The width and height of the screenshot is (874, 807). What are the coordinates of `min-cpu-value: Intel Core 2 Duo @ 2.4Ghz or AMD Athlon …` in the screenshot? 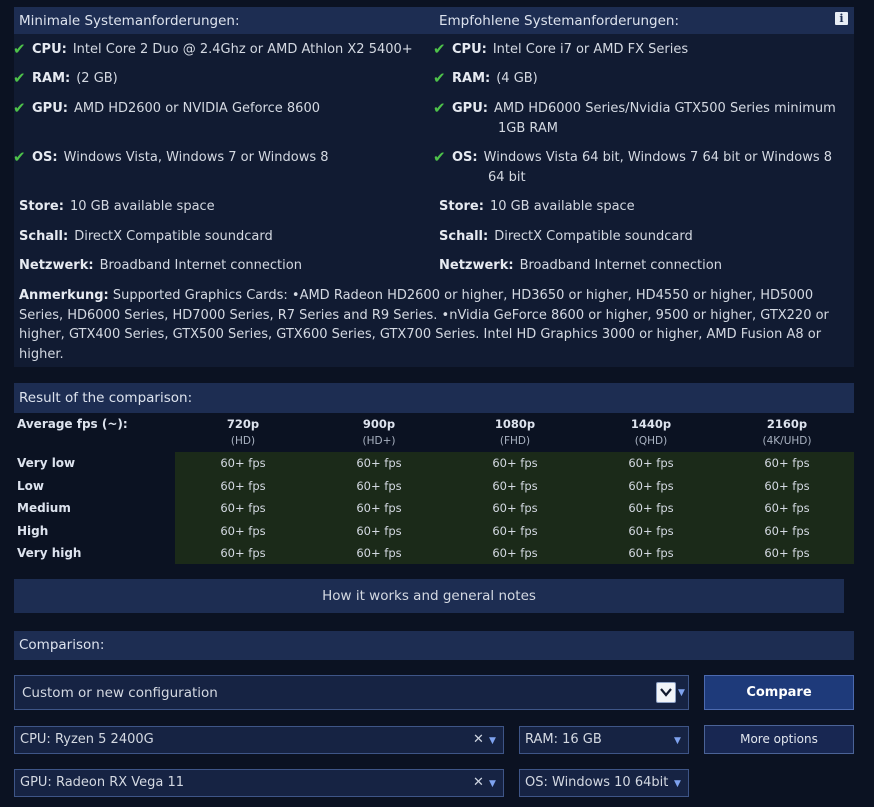 It's located at (242, 49).